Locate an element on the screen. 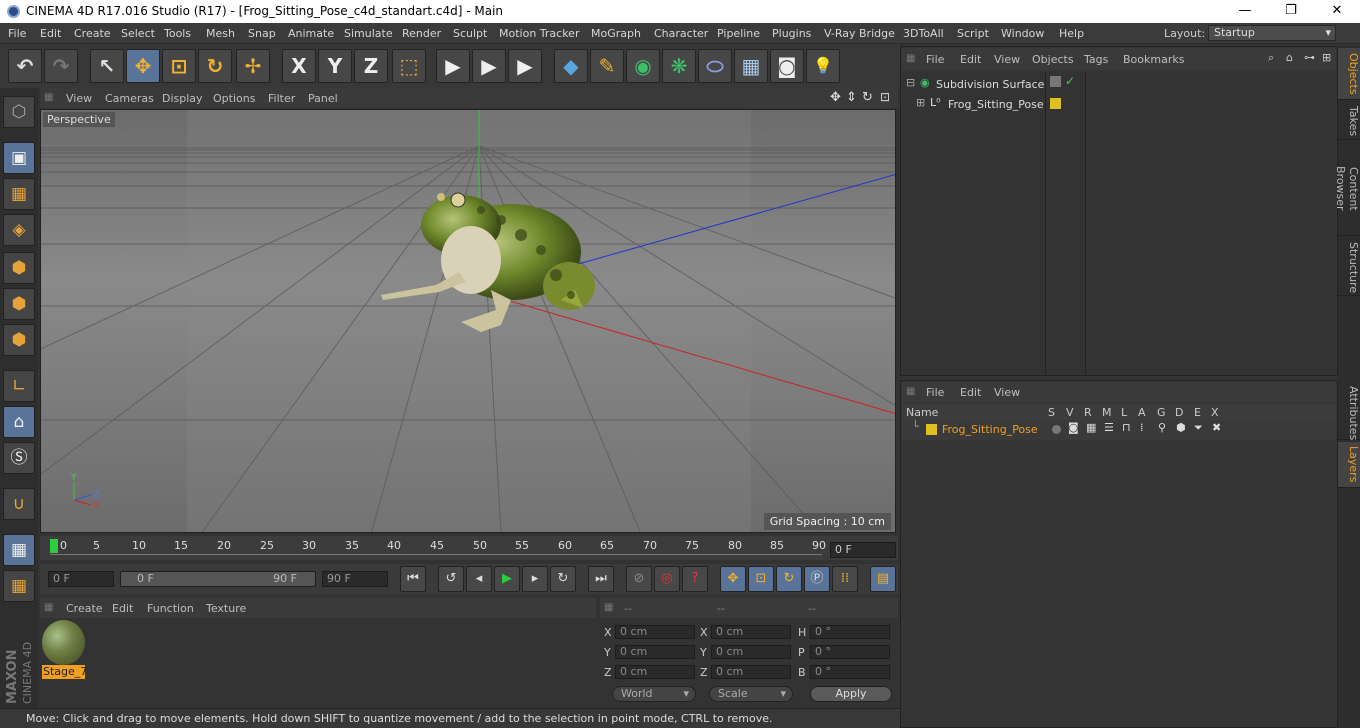 This screenshot has width=1360, height=728. menu-script: Script is located at coordinates (973, 33).